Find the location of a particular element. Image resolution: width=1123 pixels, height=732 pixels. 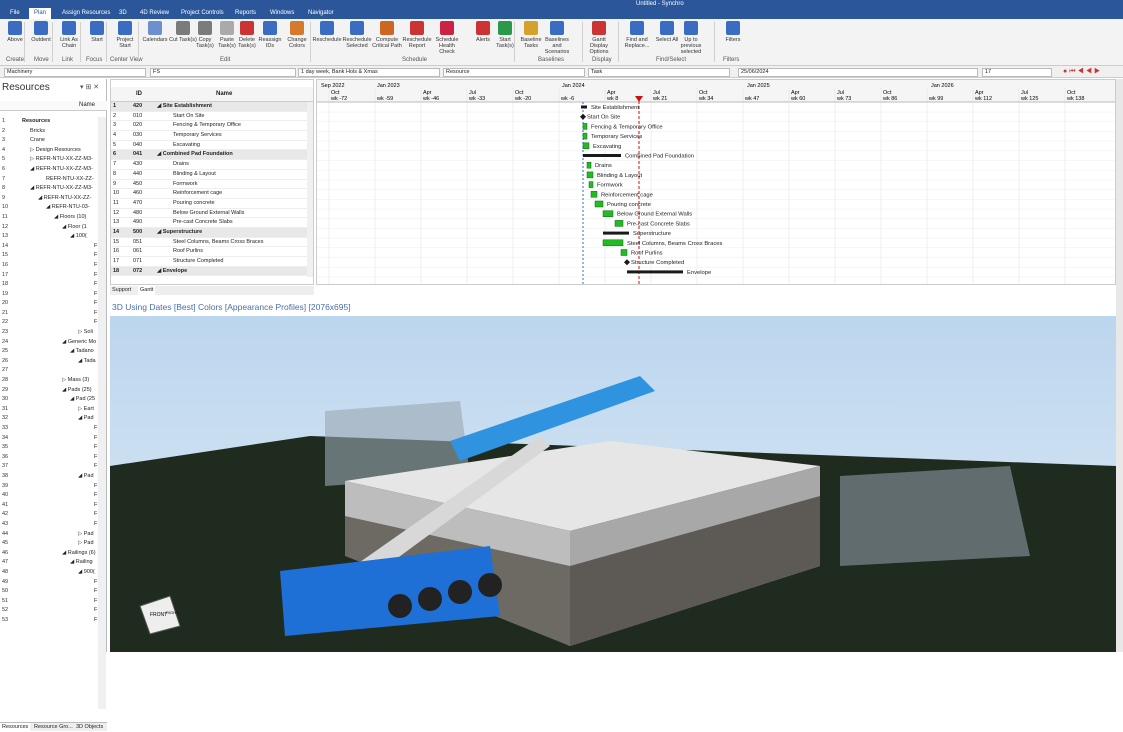

calendar-select: 1 day week, Bank Hols & Xmas is located at coordinates (369, 72).